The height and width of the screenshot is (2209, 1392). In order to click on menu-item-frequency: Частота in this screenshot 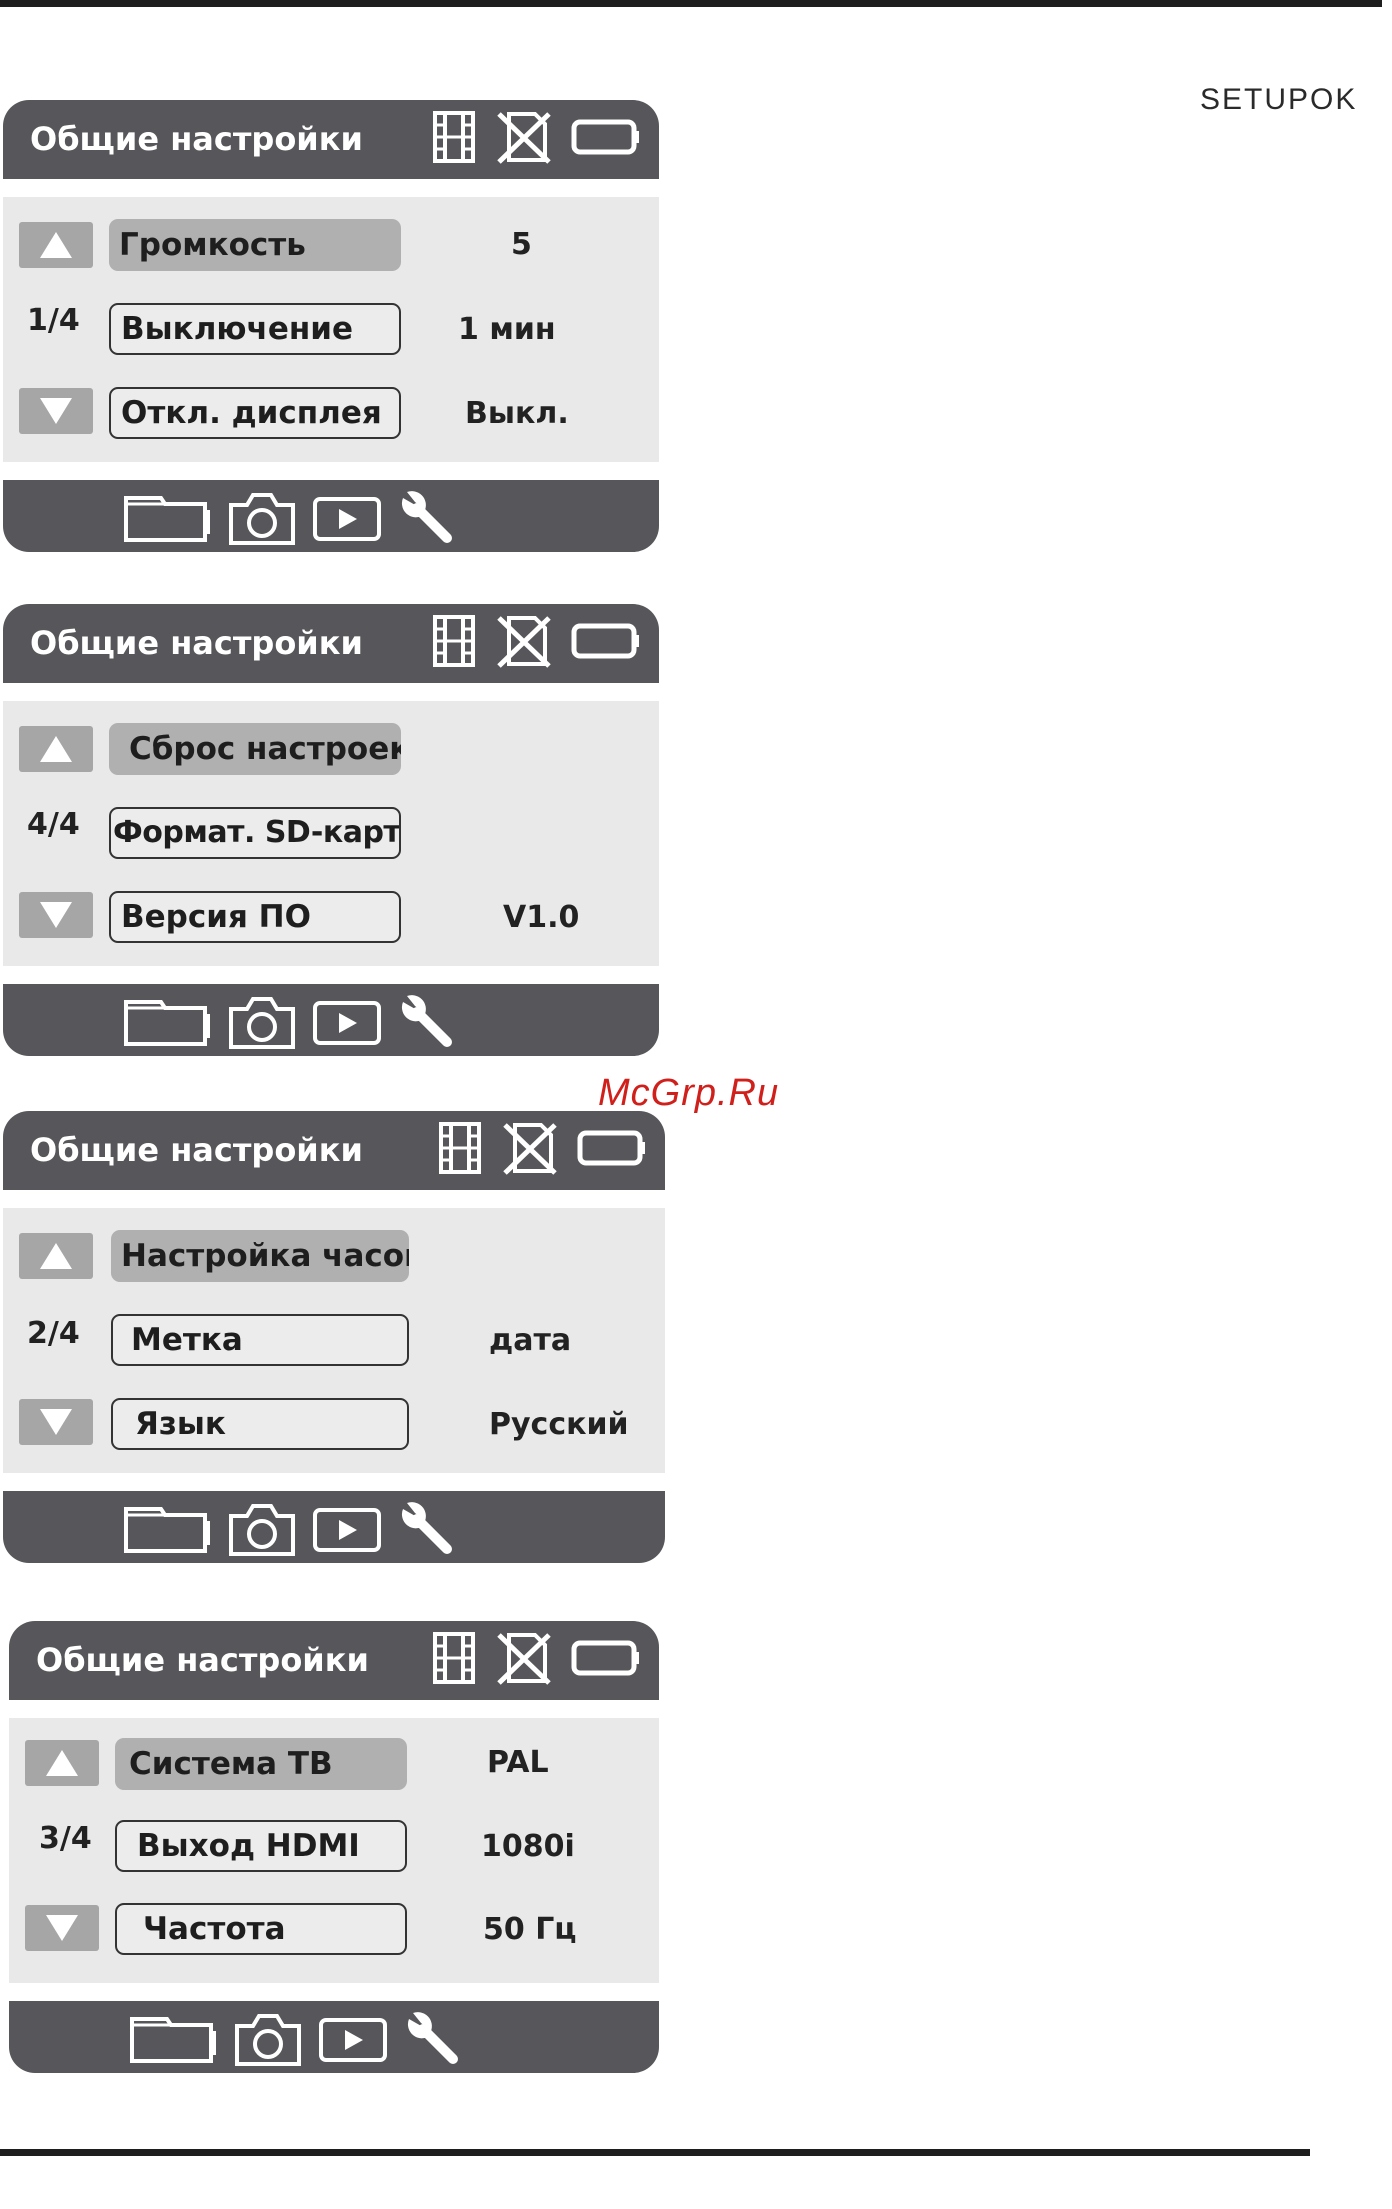, I will do `click(261, 1929)`.